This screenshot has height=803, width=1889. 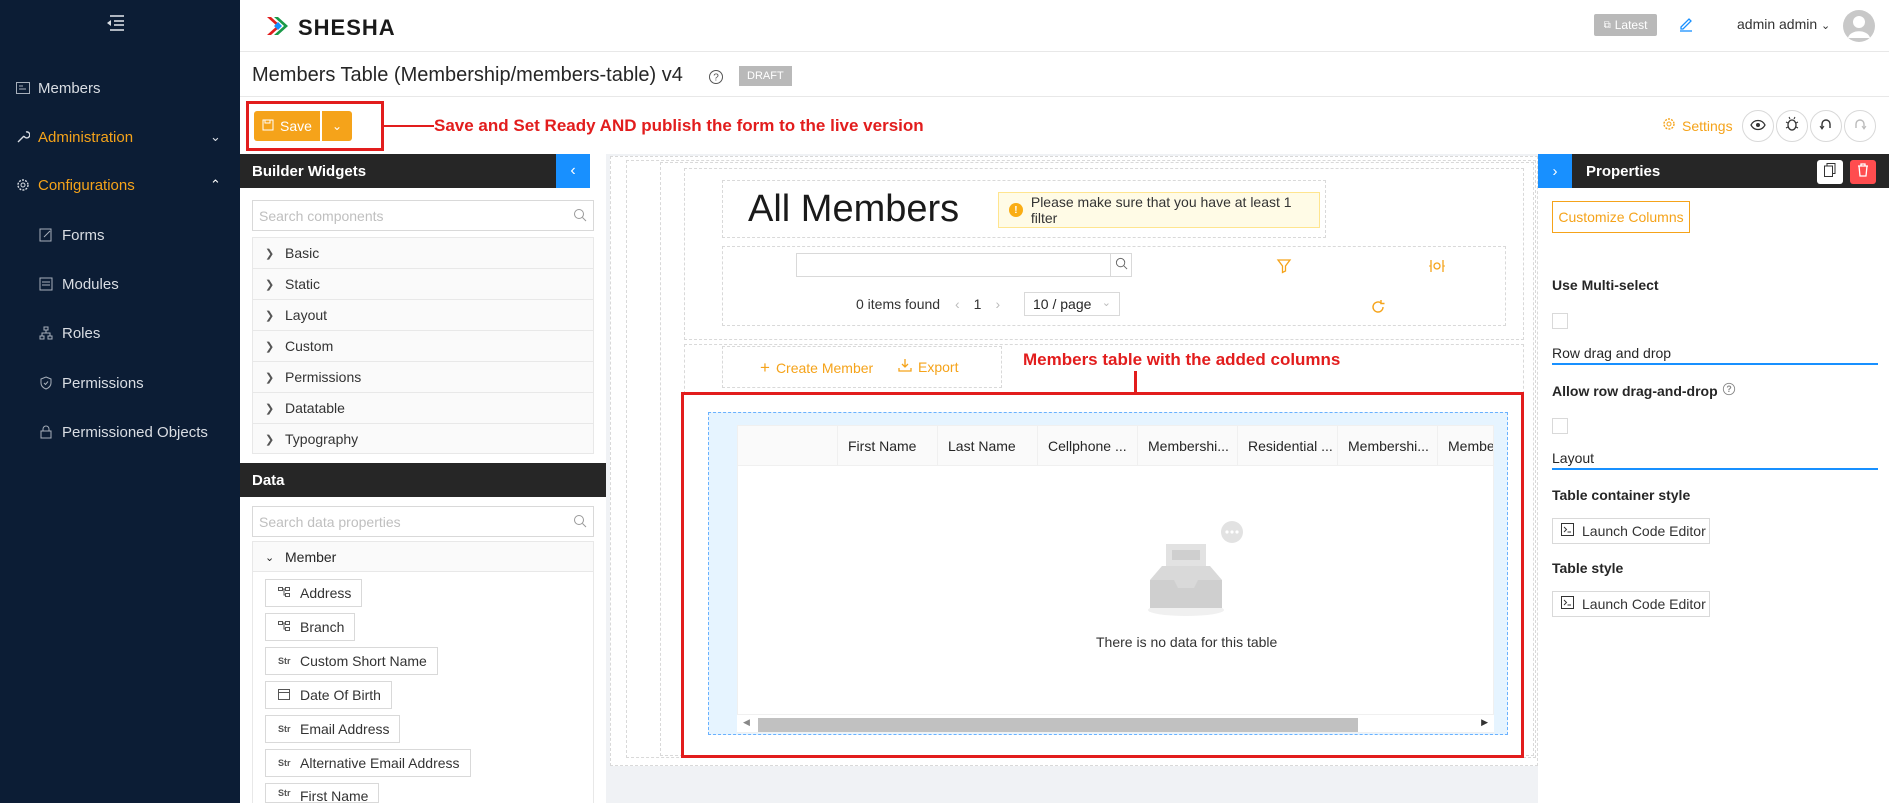 I want to click on column-header: Membe, so click(x=1465, y=446).